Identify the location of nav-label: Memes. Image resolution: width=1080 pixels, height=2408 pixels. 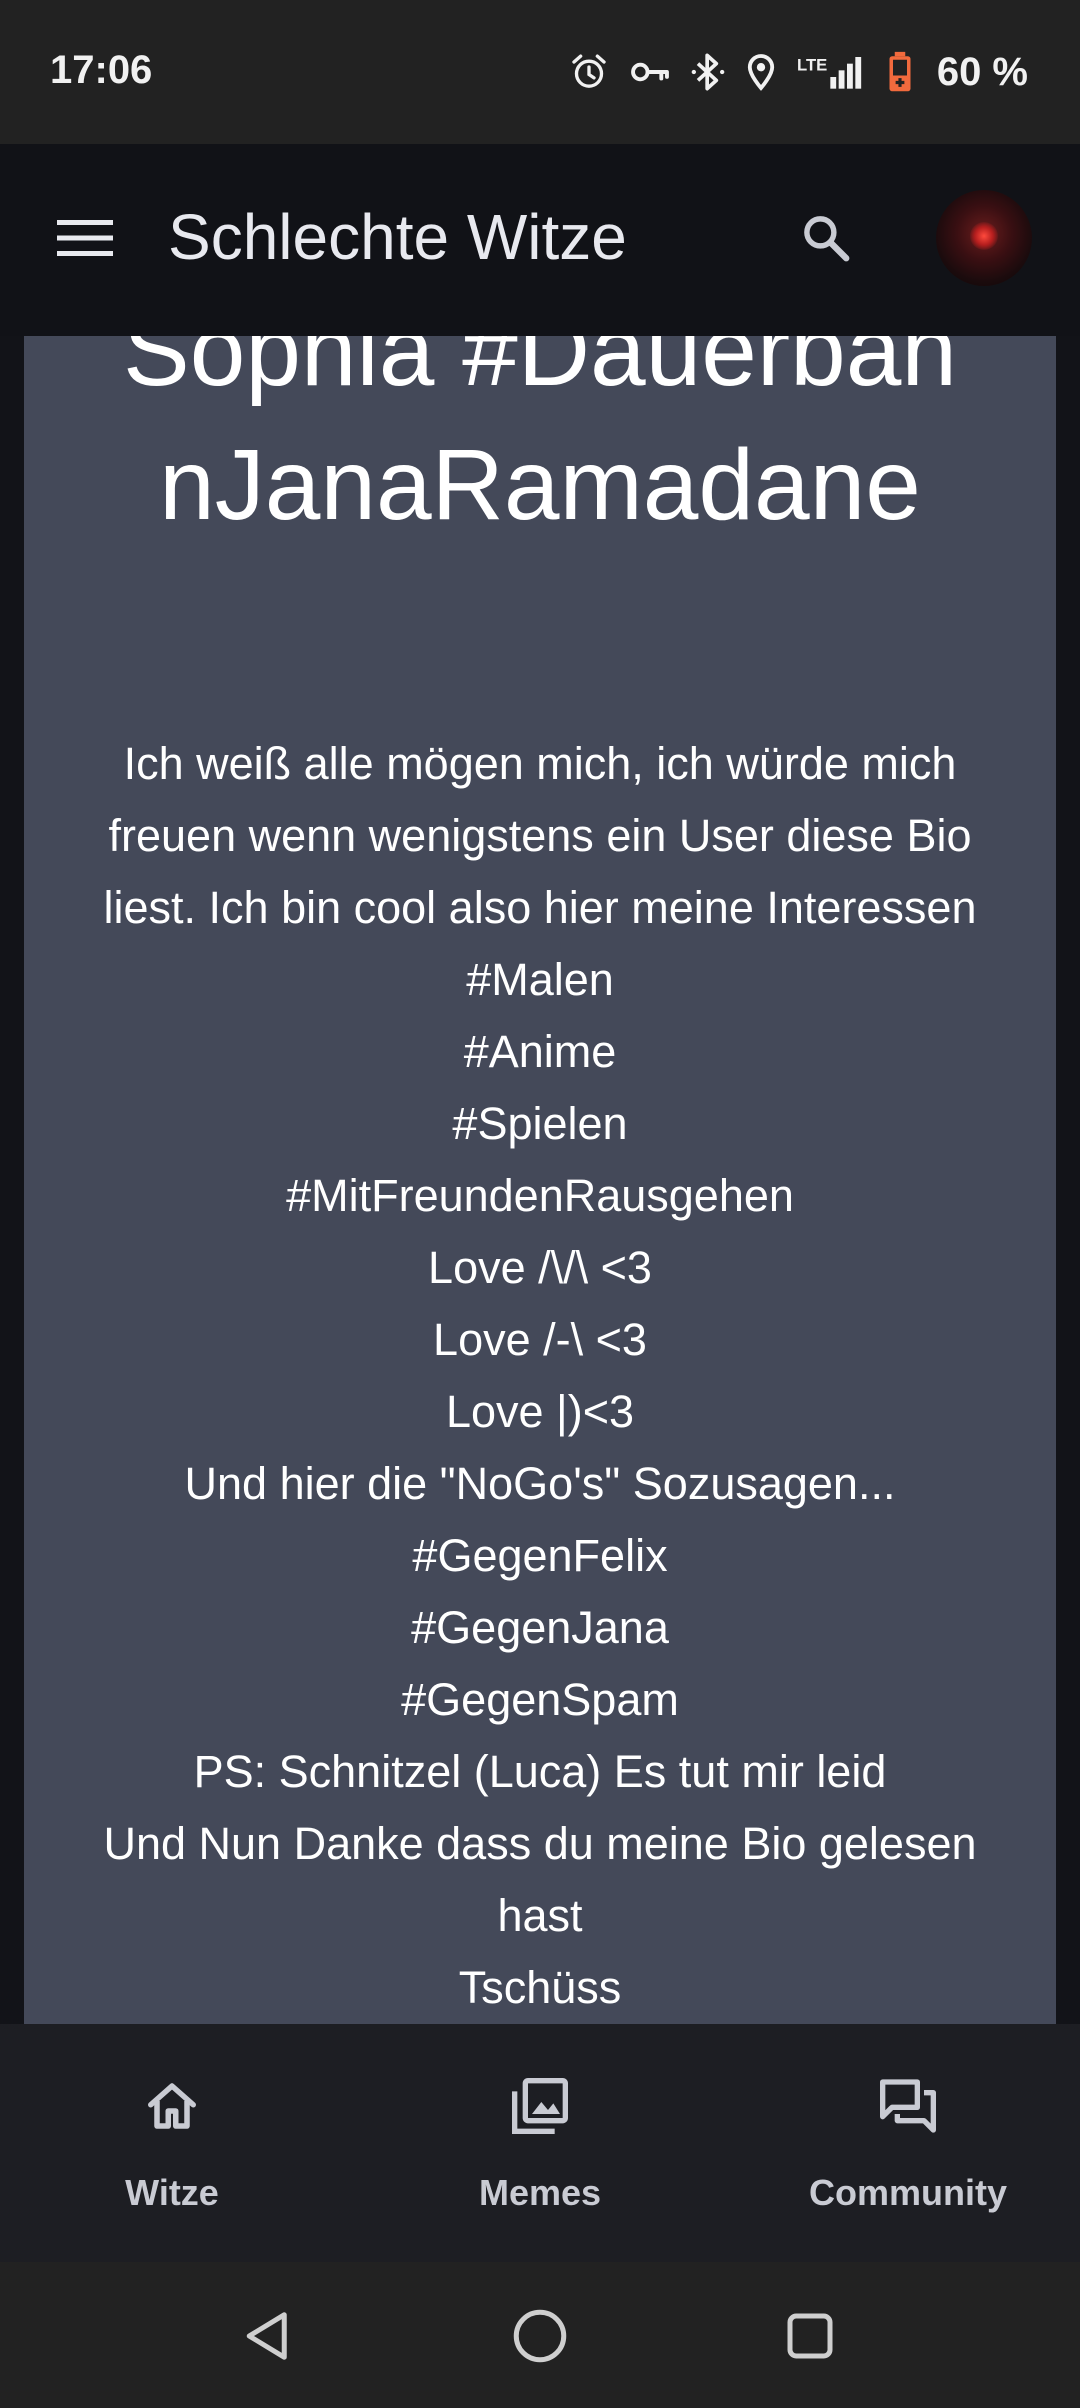
(540, 2192).